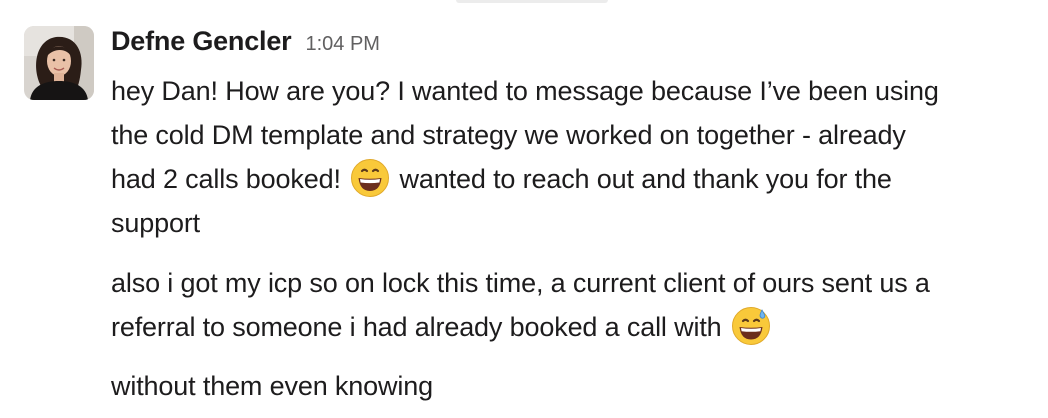 The width and height of the screenshot is (1048, 418). Describe the element at coordinates (59, 63) in the screenshot. I see `avatar` at that location.